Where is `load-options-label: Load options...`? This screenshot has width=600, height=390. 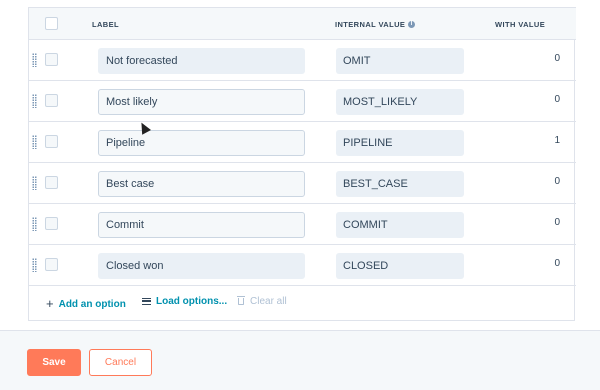
load-options-label: Load options... is located at coordinates (192, 301).